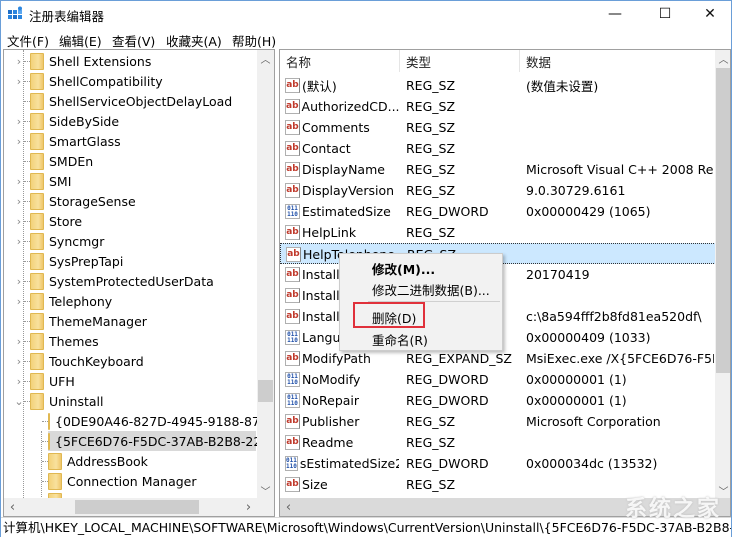  What do you see at coordinates (152, 481) in the screenshot?
I see `tree-item: Connection Manager` at bounding box center [152, 481].